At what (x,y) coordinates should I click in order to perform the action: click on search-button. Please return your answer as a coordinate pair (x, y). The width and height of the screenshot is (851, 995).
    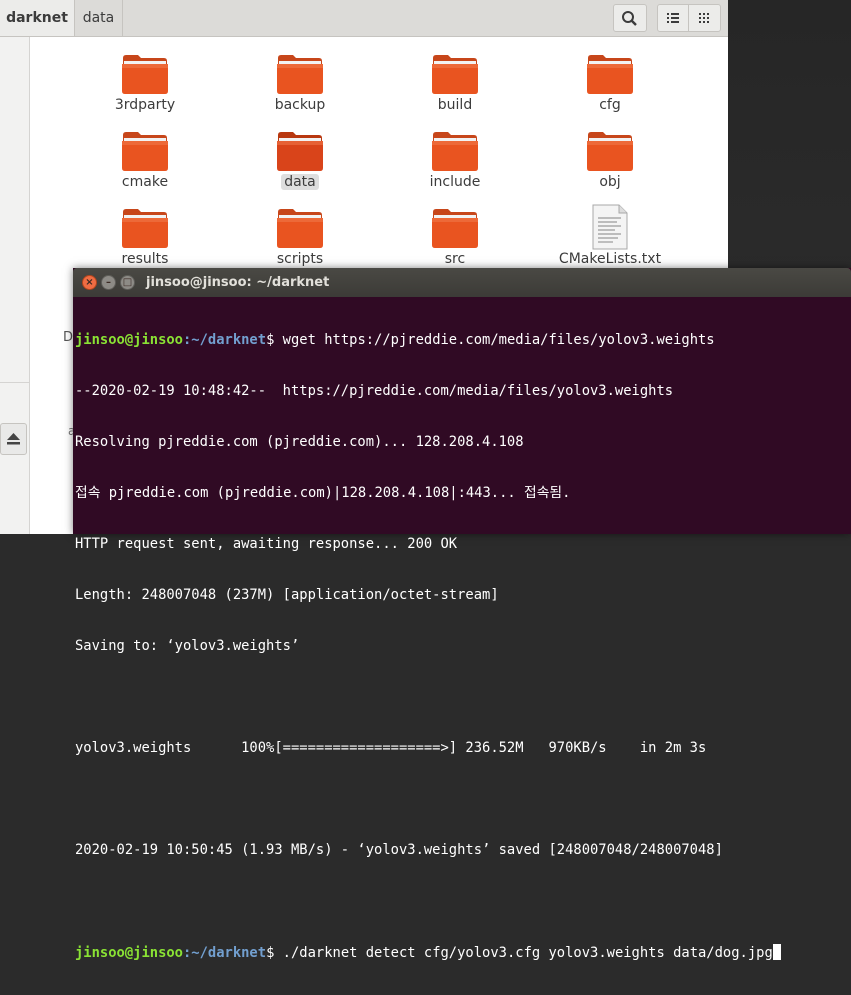
    Looking at the image, I should click on (630, 18).